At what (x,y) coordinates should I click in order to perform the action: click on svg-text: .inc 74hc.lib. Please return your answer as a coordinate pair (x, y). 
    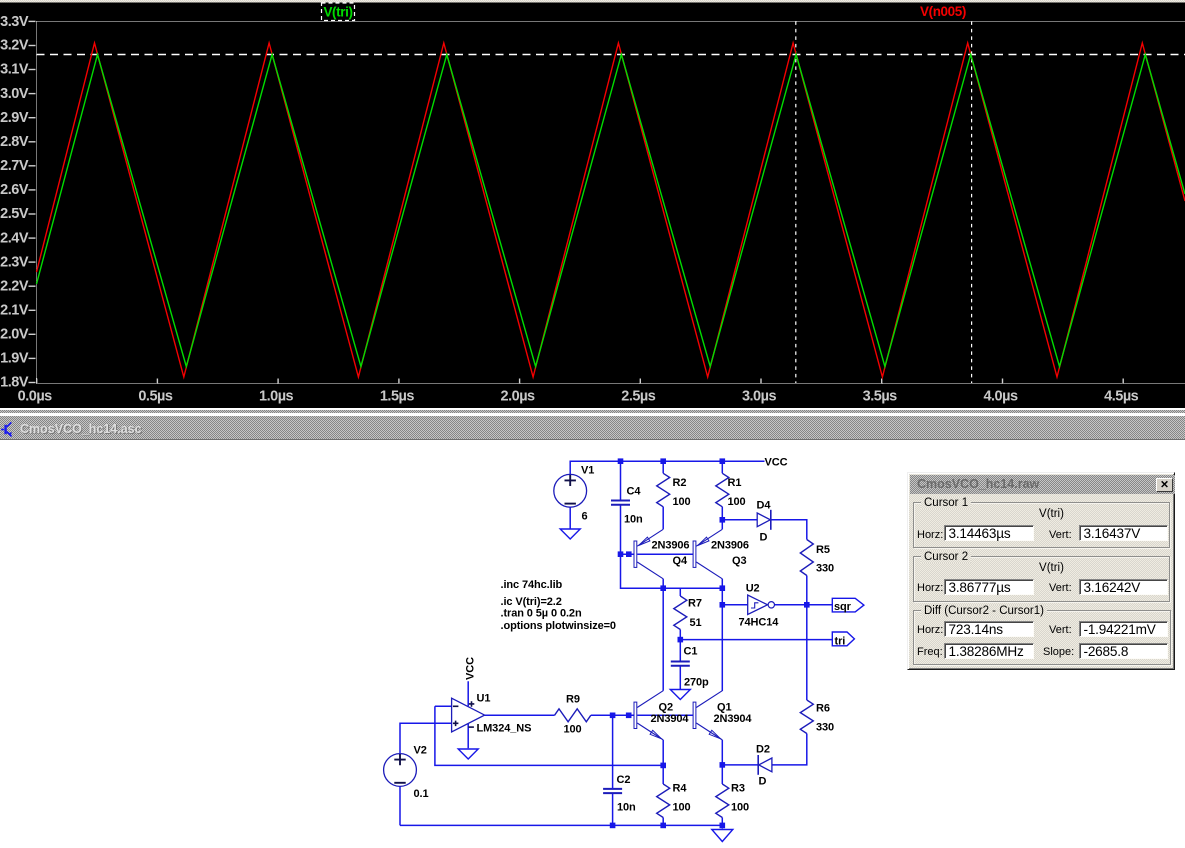
    Looking at the image, I should click on (532, 585).